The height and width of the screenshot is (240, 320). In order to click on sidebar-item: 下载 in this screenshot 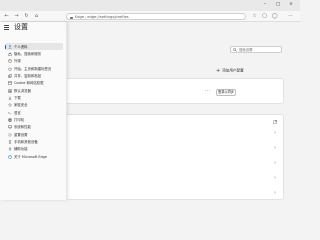, I will do `click(34, 97)`.